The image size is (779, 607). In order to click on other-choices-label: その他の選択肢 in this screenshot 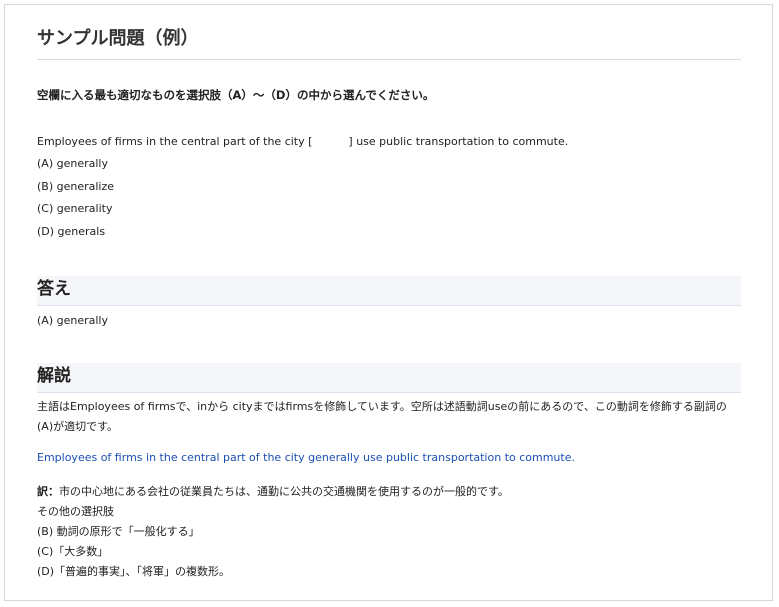, I will do `click(75, 511)`.